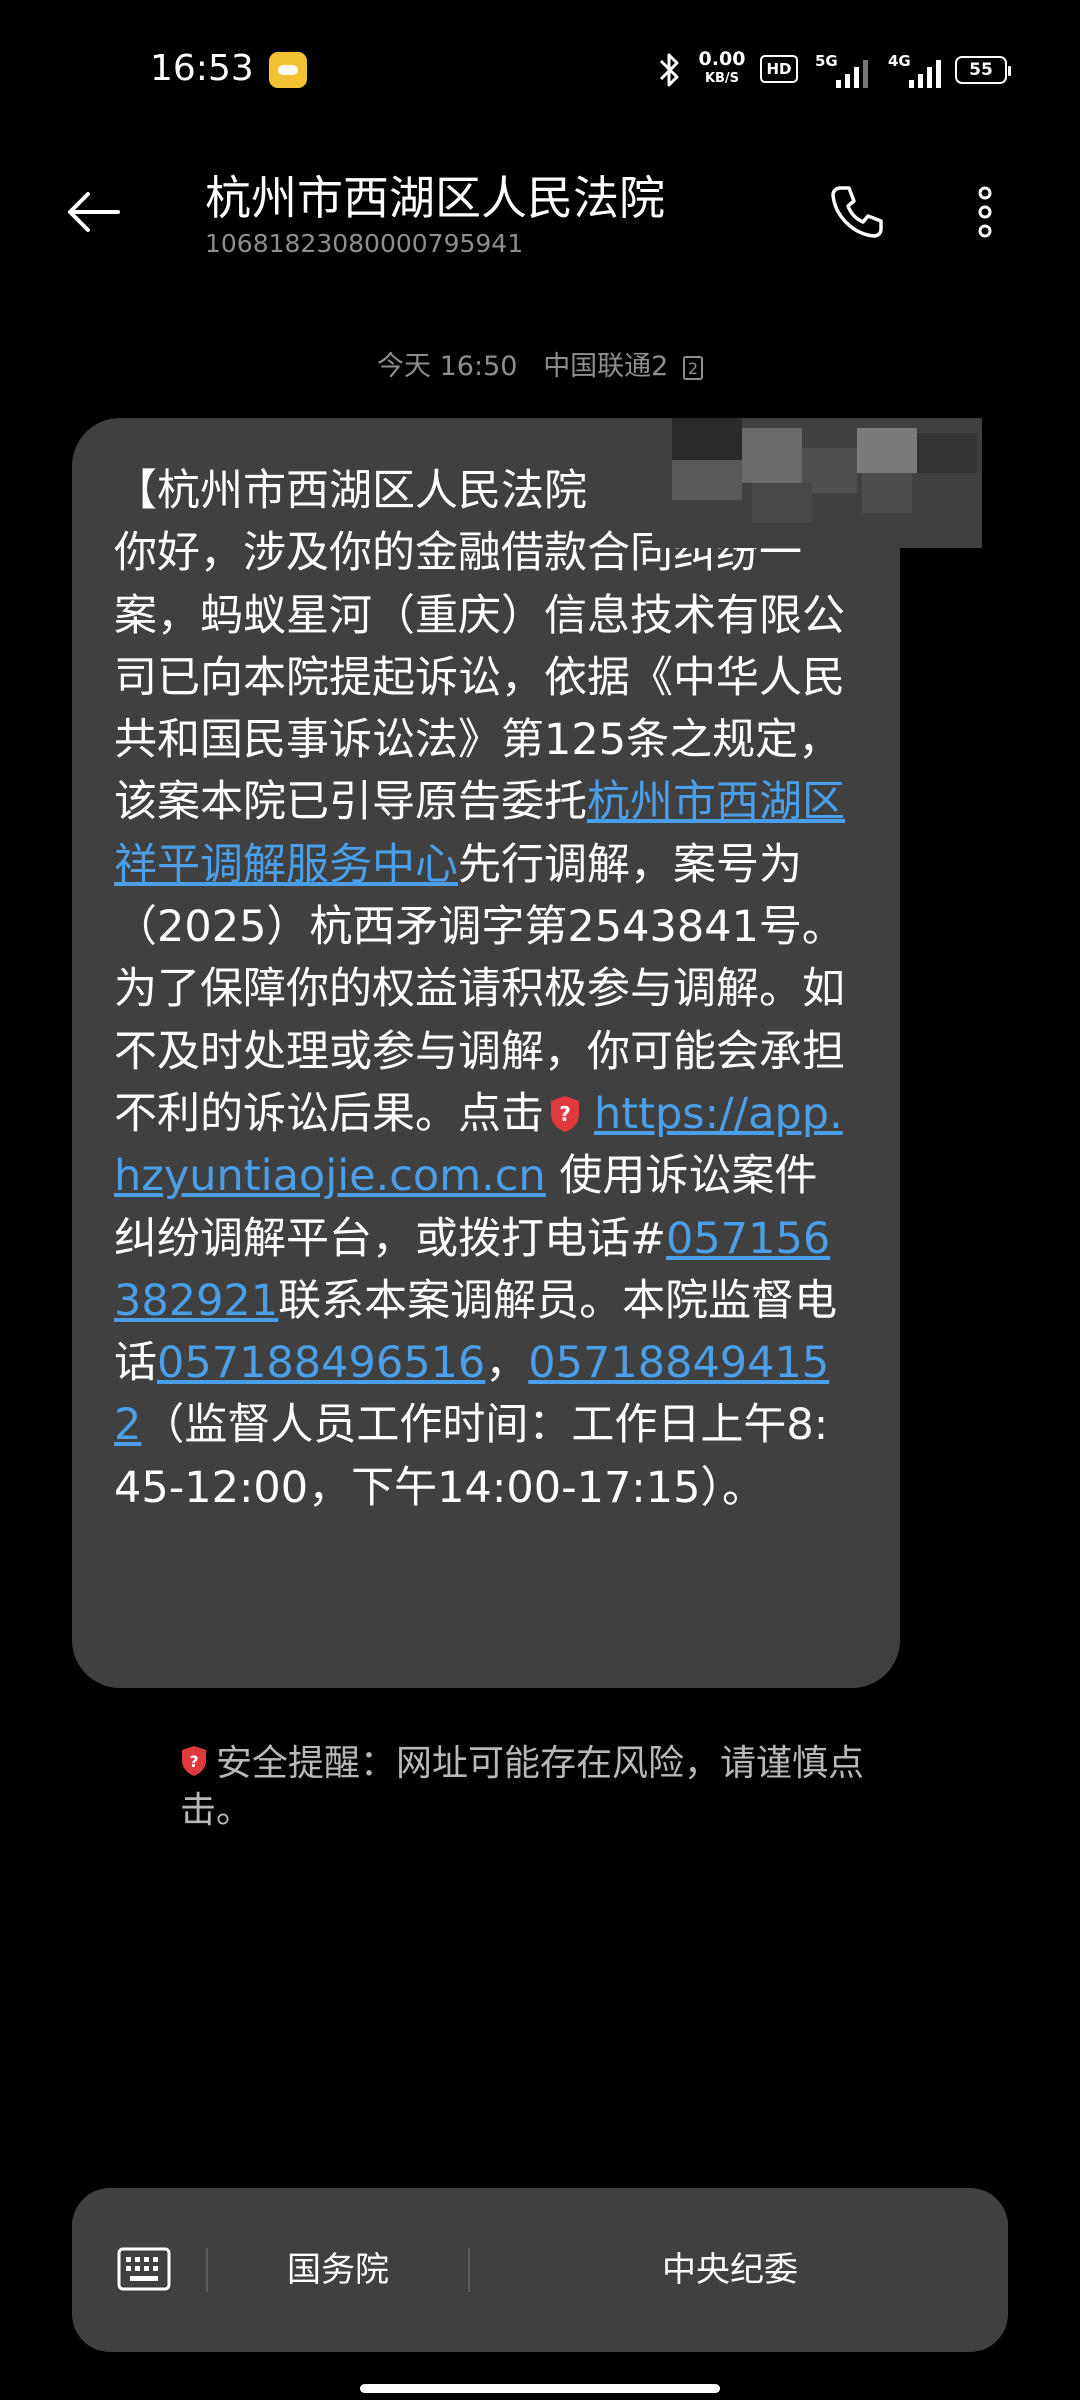 The image size is (1080, 2400). I want to click on risk-warning-icon: ?, so click(565, 1113).